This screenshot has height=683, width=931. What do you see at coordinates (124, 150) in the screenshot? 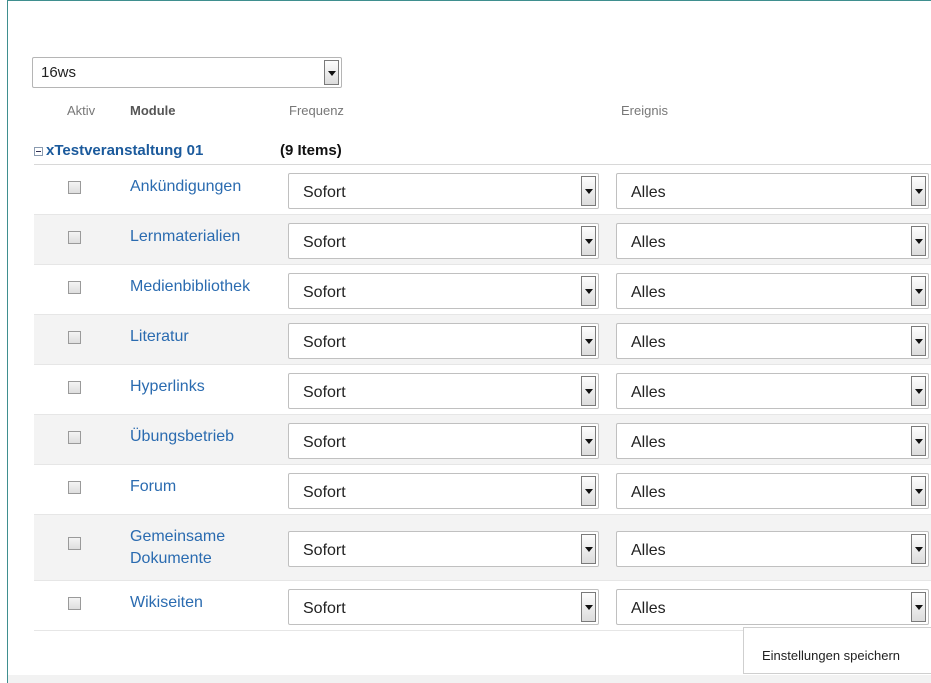
I see `course-title: xTestveranstaltung 01` at bounding box center [124, 150].